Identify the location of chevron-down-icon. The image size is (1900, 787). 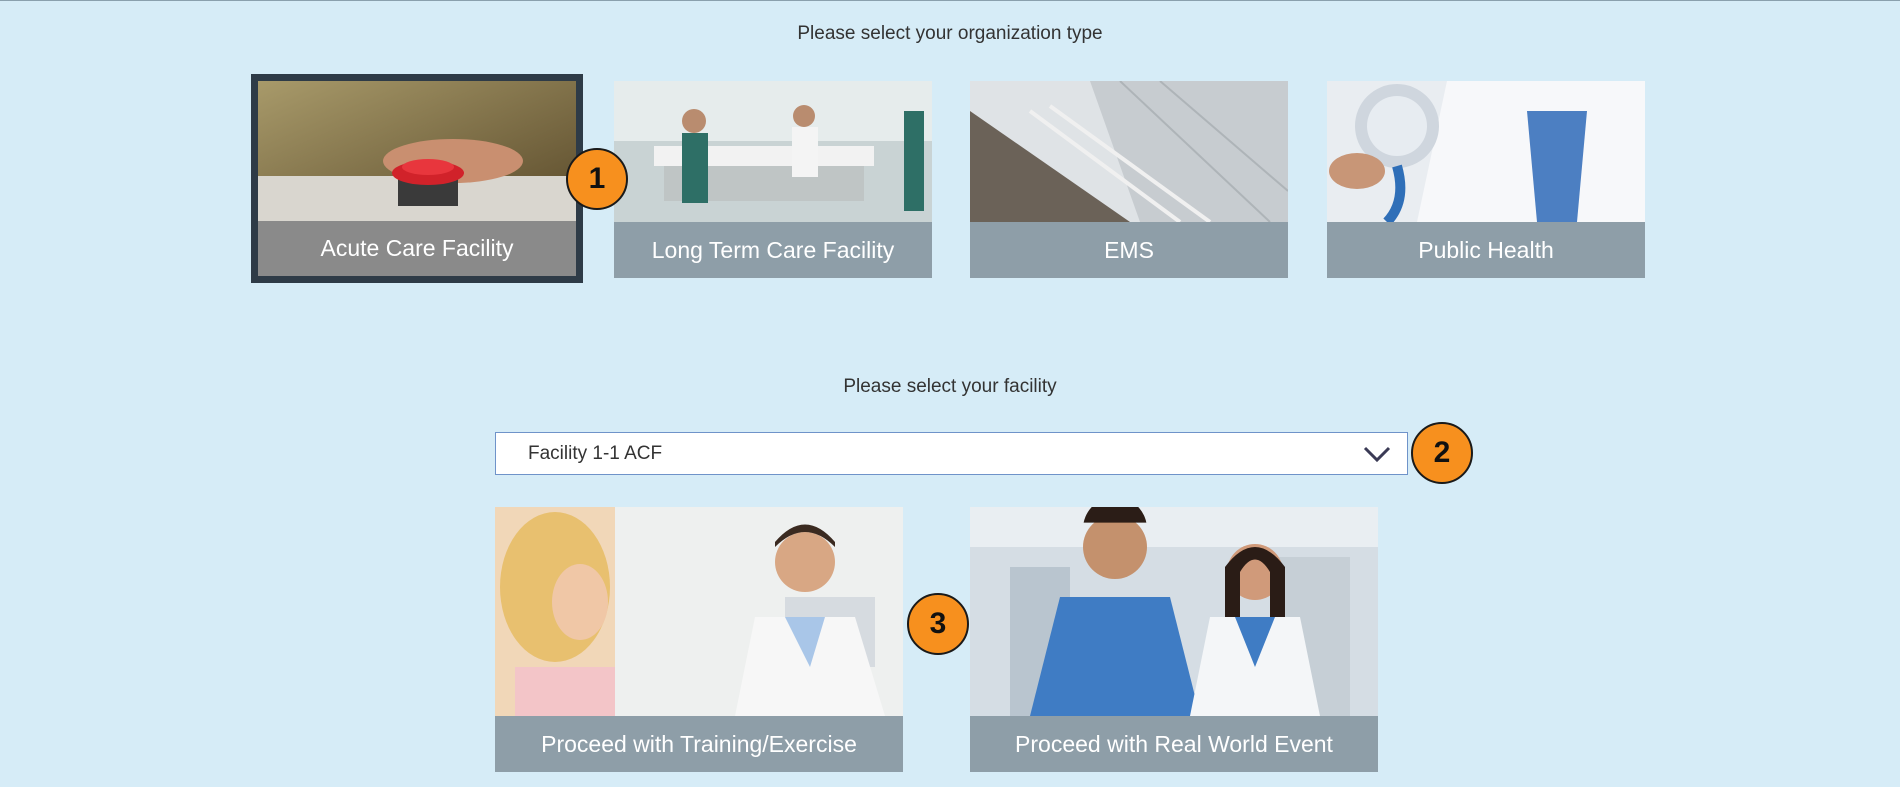
(1377, 454).